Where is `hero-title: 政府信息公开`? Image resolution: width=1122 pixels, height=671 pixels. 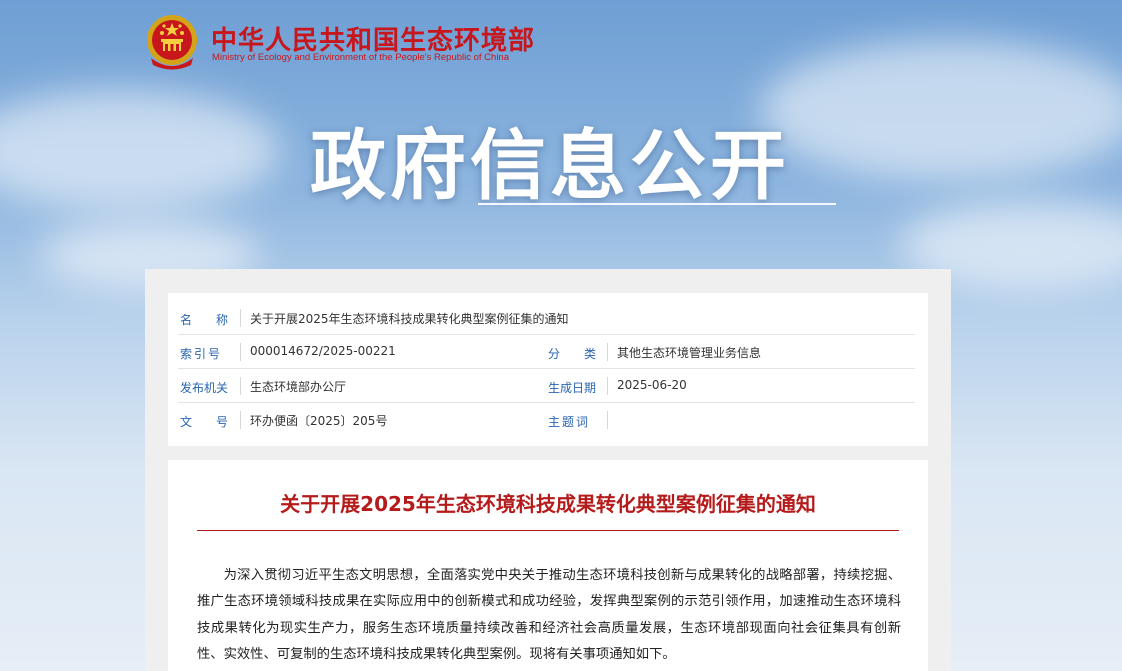 hero-title: 政府信息公开 is located at coordinates (550, 165).